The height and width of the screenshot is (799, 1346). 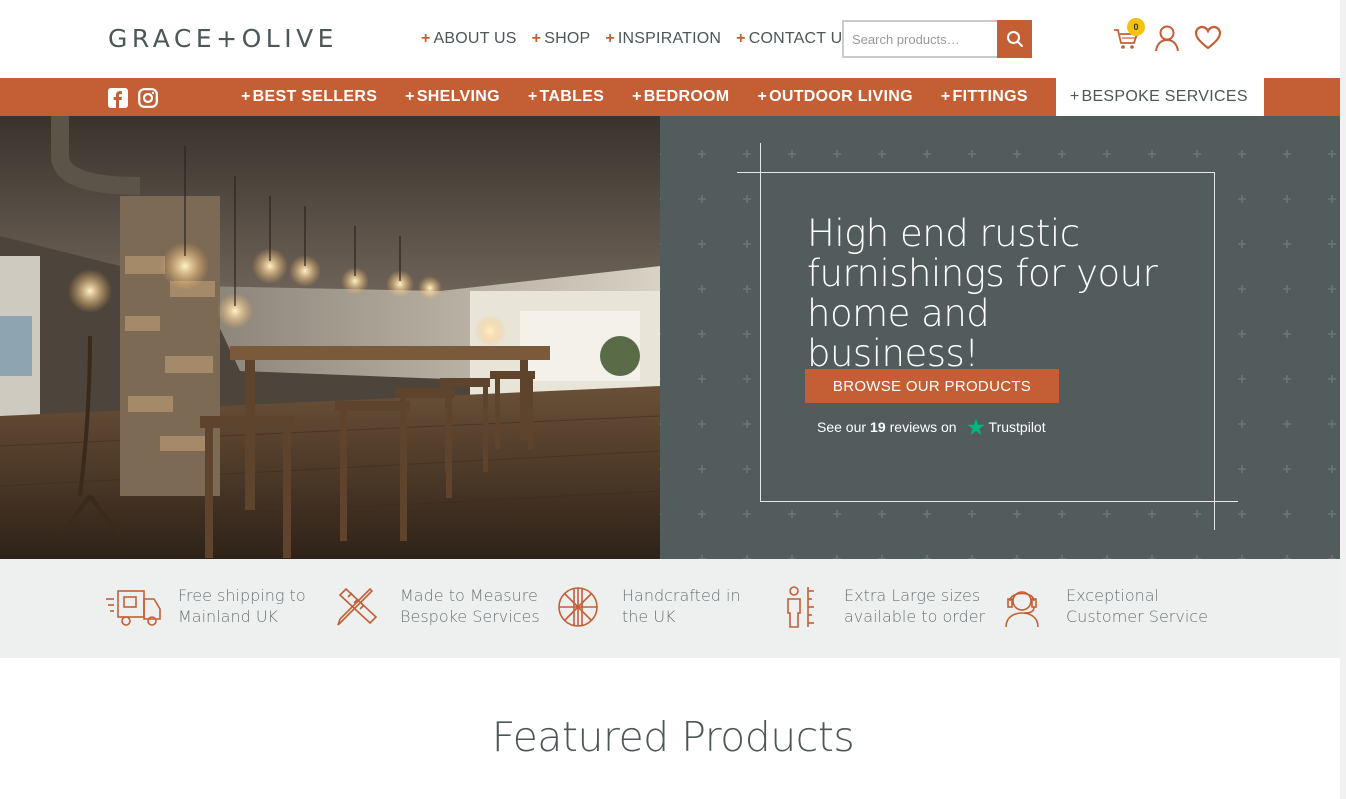 I want to click on feature-line: Bespoke Services, so click(x=470, y=616).